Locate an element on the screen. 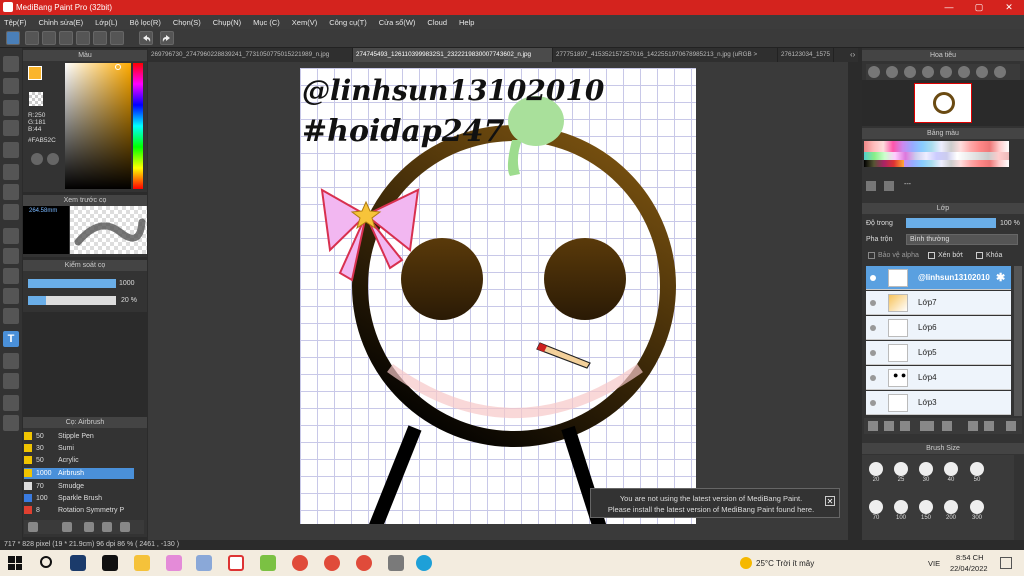 This screenshot has height=576, width=1024. brush-size-option: 30 is located at coordinates (926, 474).